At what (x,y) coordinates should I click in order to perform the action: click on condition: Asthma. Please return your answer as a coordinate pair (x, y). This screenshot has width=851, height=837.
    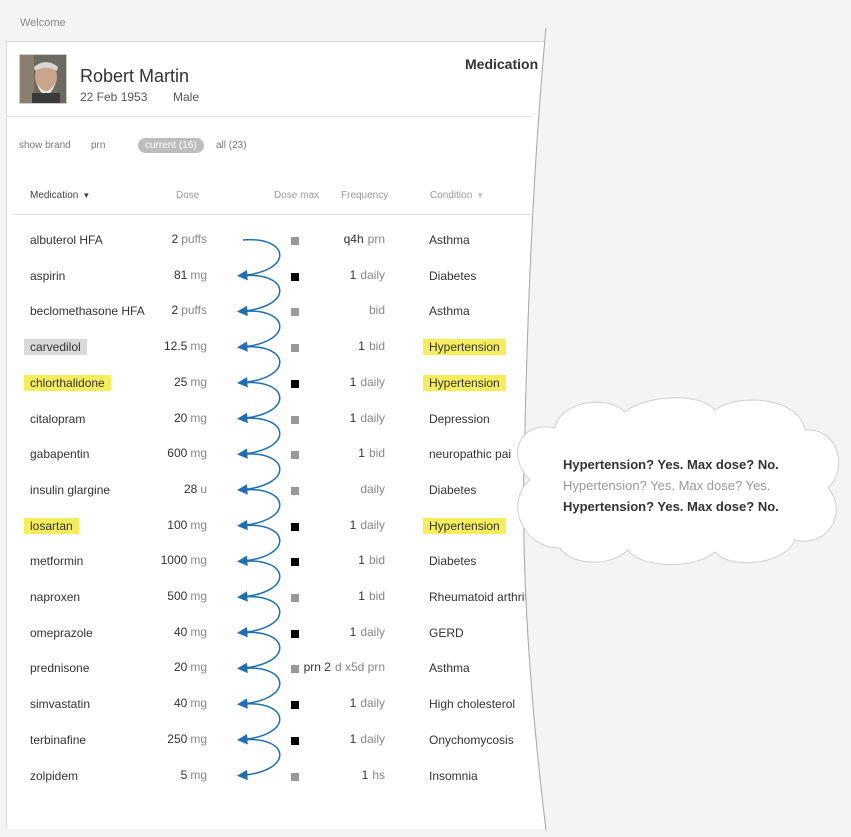
    Looking at the image, I should click on (449, 311).